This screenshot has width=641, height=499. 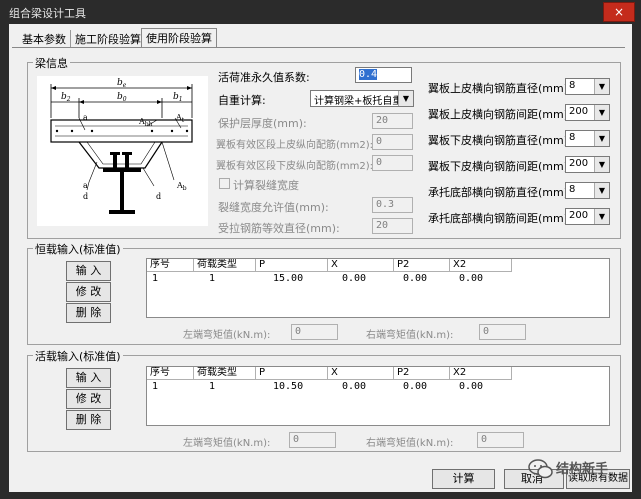 I want to click on tab-service-check: 使用阶段验算, so click(x=179, y=38).